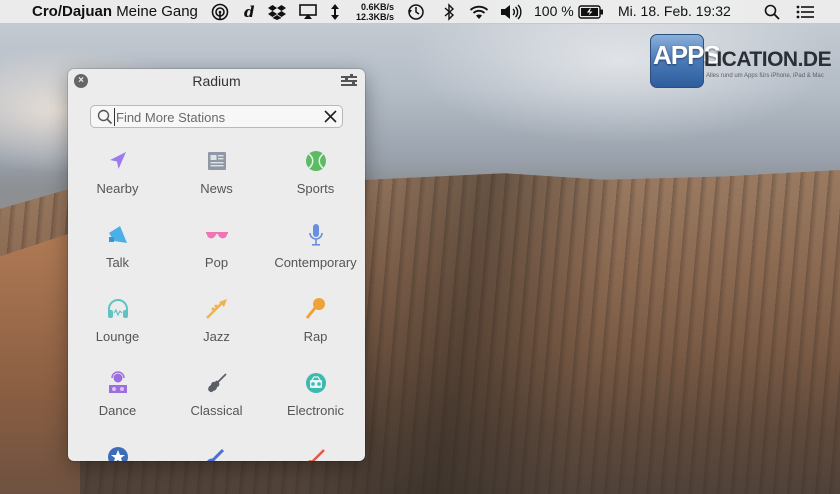 This screenshot has width=840, height=494. What do you see at coordinates (315, 188) in the screenshot?
I see `category-label: Sports` at bounding box center [315, 188].